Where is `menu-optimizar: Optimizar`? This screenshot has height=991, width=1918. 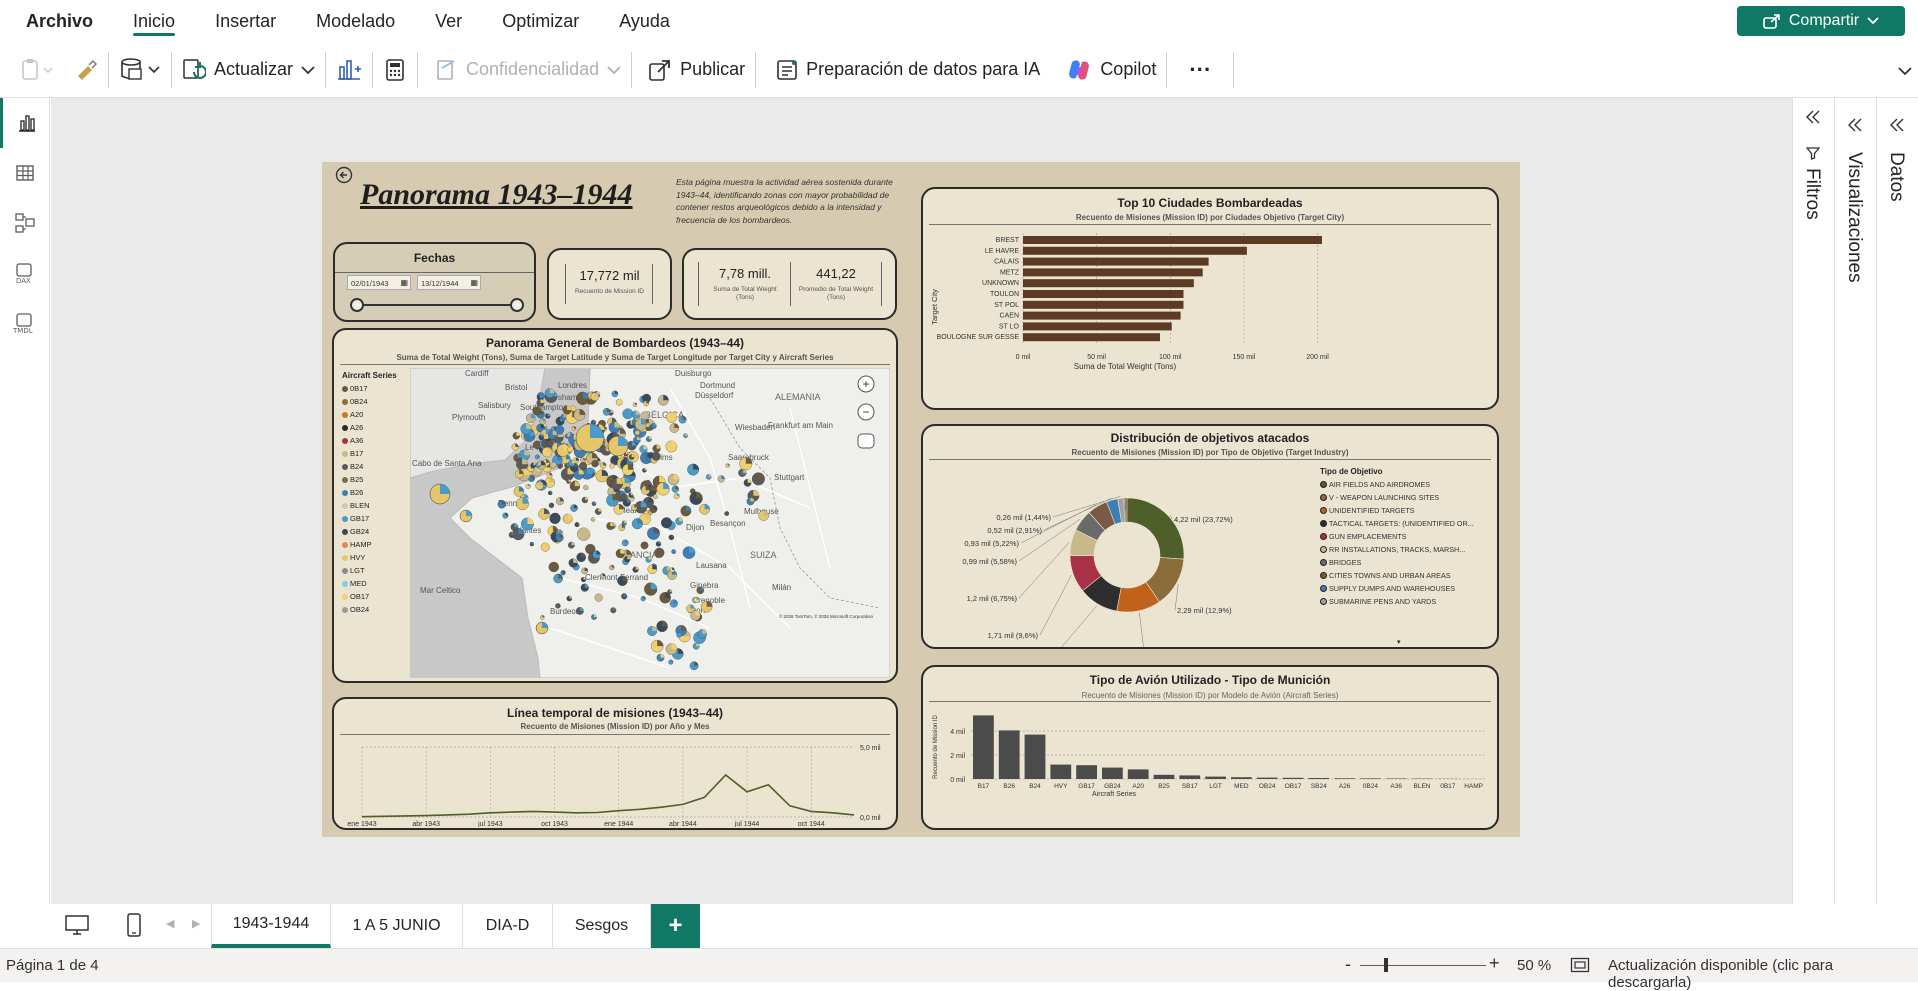
menu-optimizar: Optimizar is located at coordinates (540, 21).